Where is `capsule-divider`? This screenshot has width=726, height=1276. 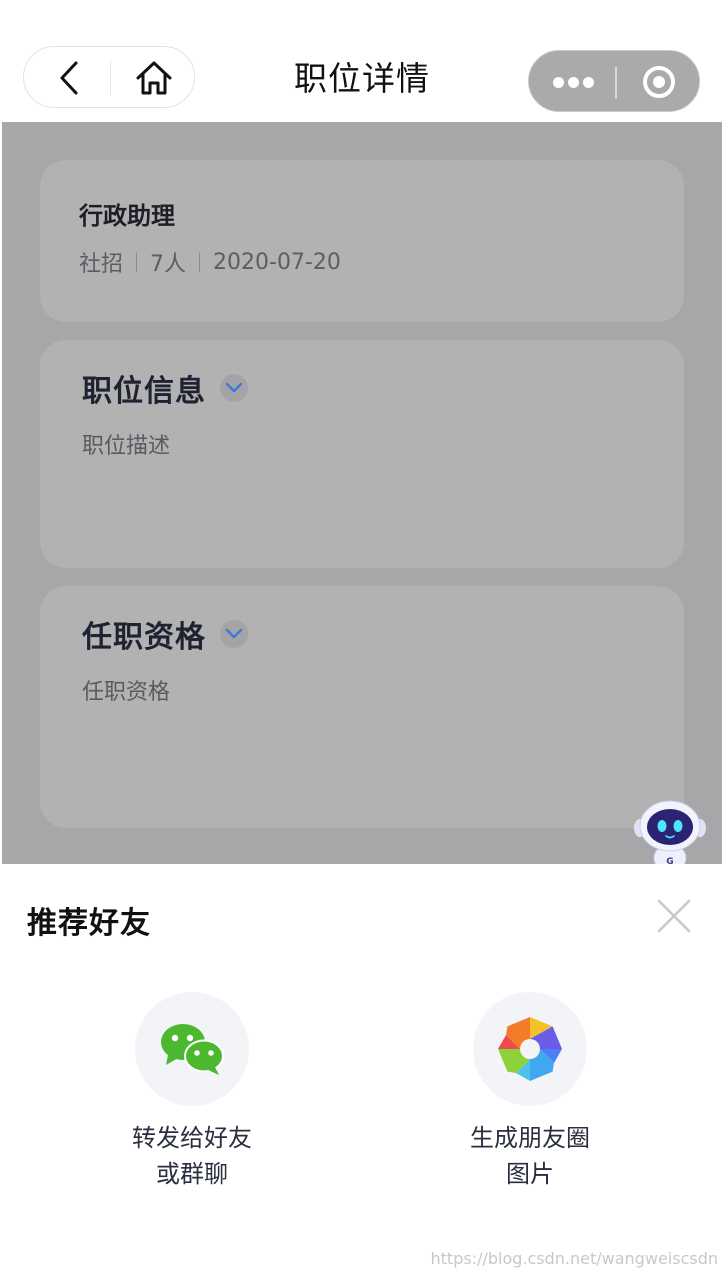
capsule-divider is located at coordinates (616, 83).